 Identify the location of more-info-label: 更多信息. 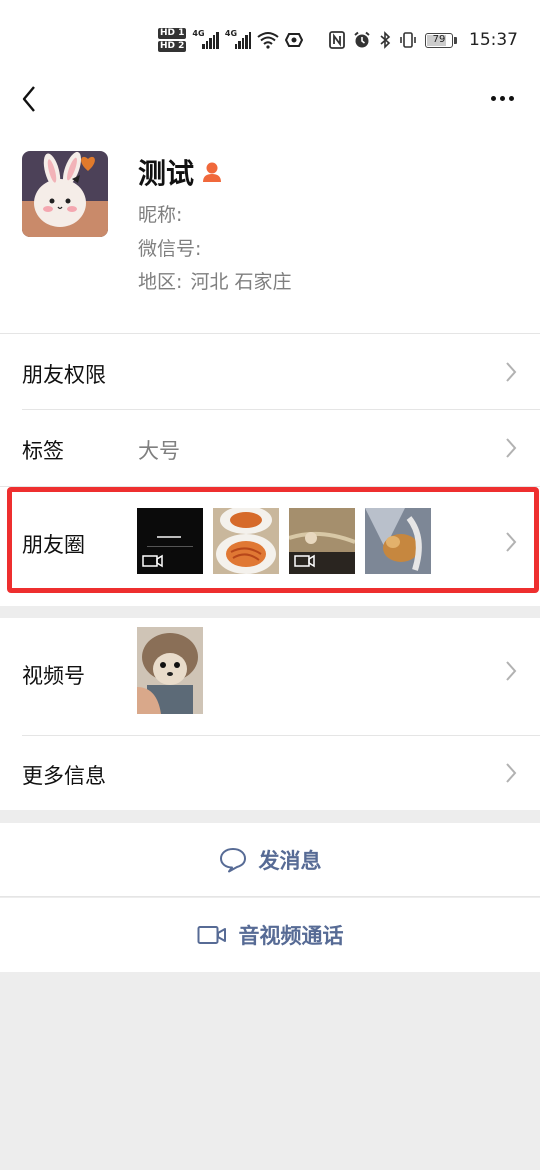
(64, 776).